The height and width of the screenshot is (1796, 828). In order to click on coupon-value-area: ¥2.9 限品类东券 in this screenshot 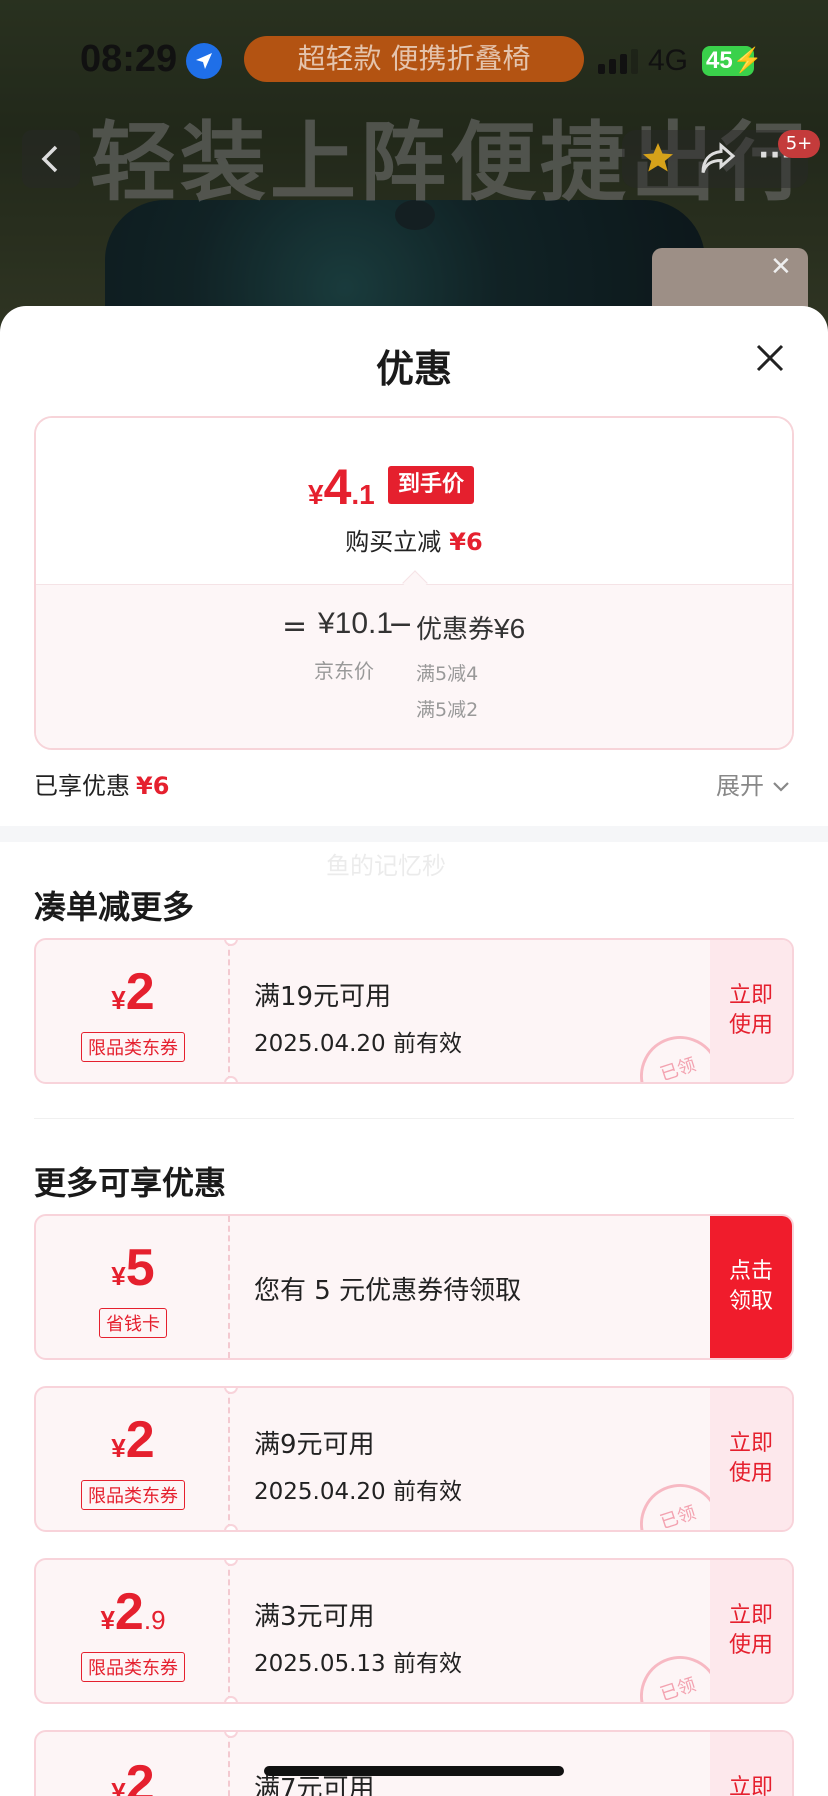, I will do `click(133, 1631)`.